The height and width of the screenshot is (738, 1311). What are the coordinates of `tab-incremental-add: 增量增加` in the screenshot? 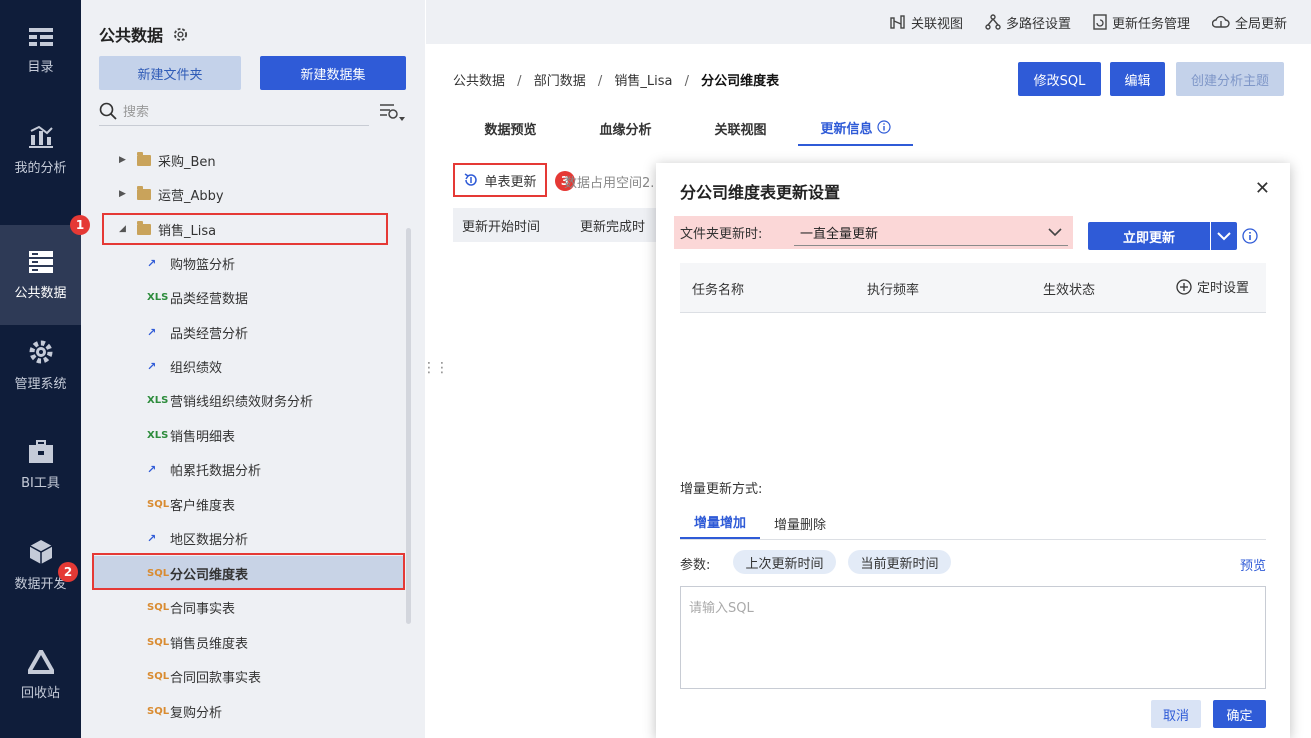 It's located at (720, 523).